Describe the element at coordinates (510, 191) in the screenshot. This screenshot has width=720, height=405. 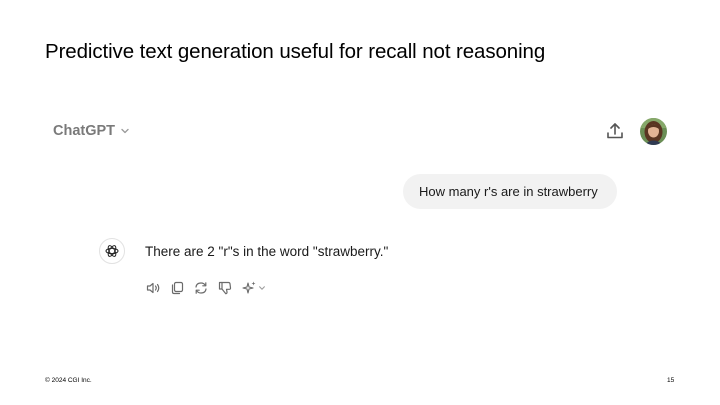
I see `user-message-bubble: How many r's are in strawberry` at that location.